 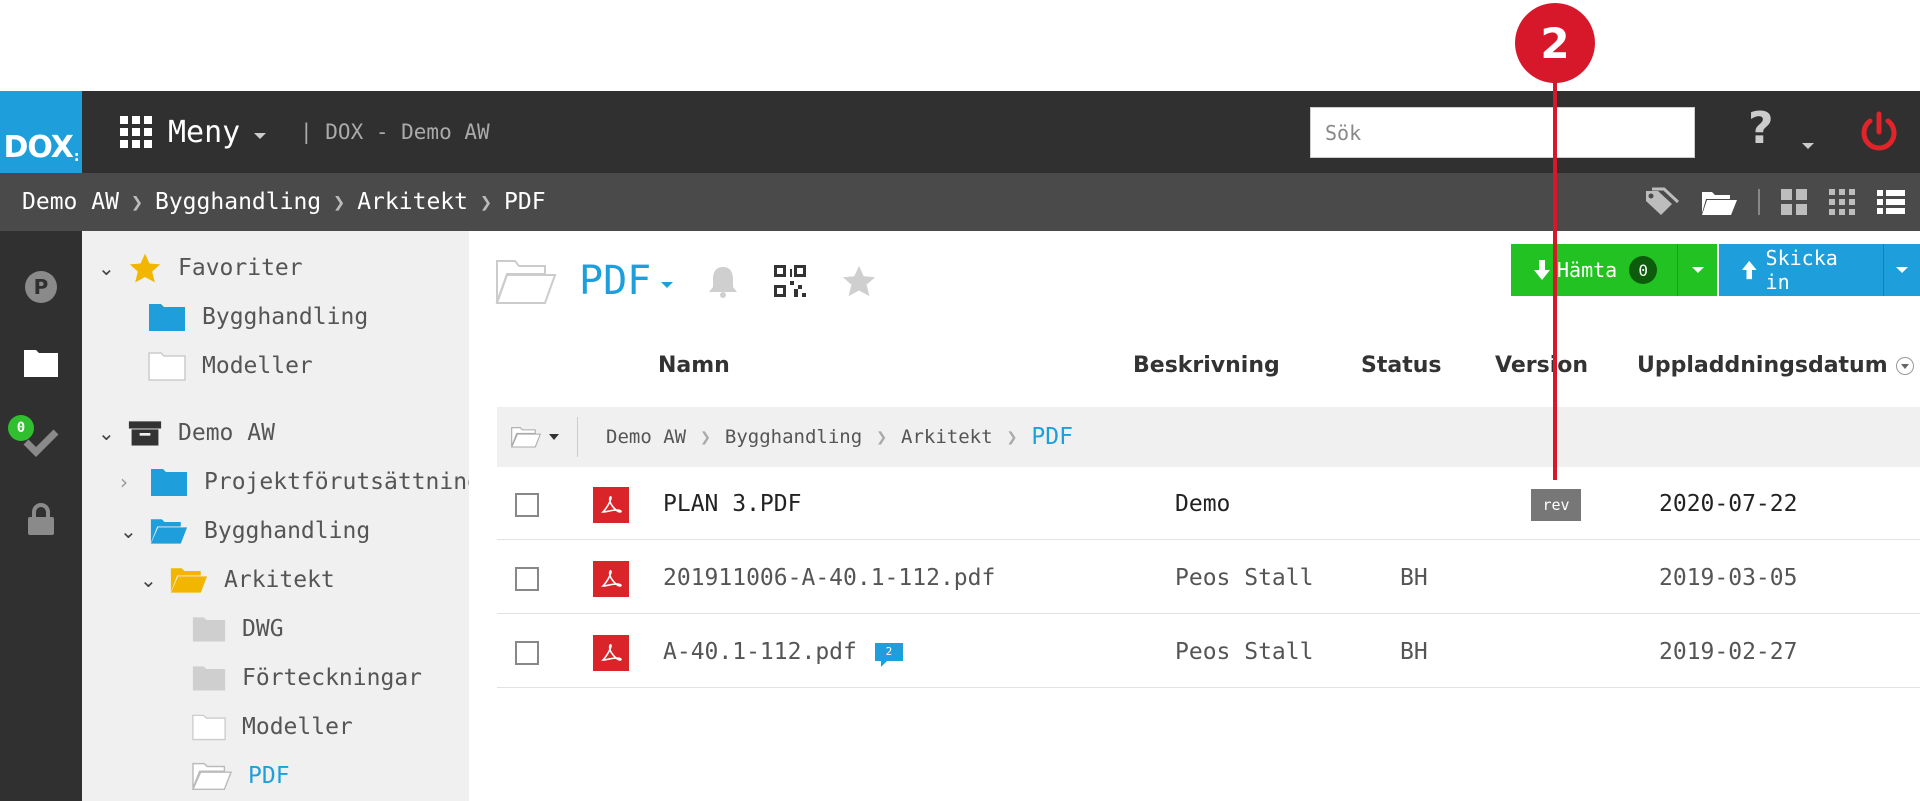 I want to click on tree-favorites: ⌄ Favoriter, so click(x=200, y=268).